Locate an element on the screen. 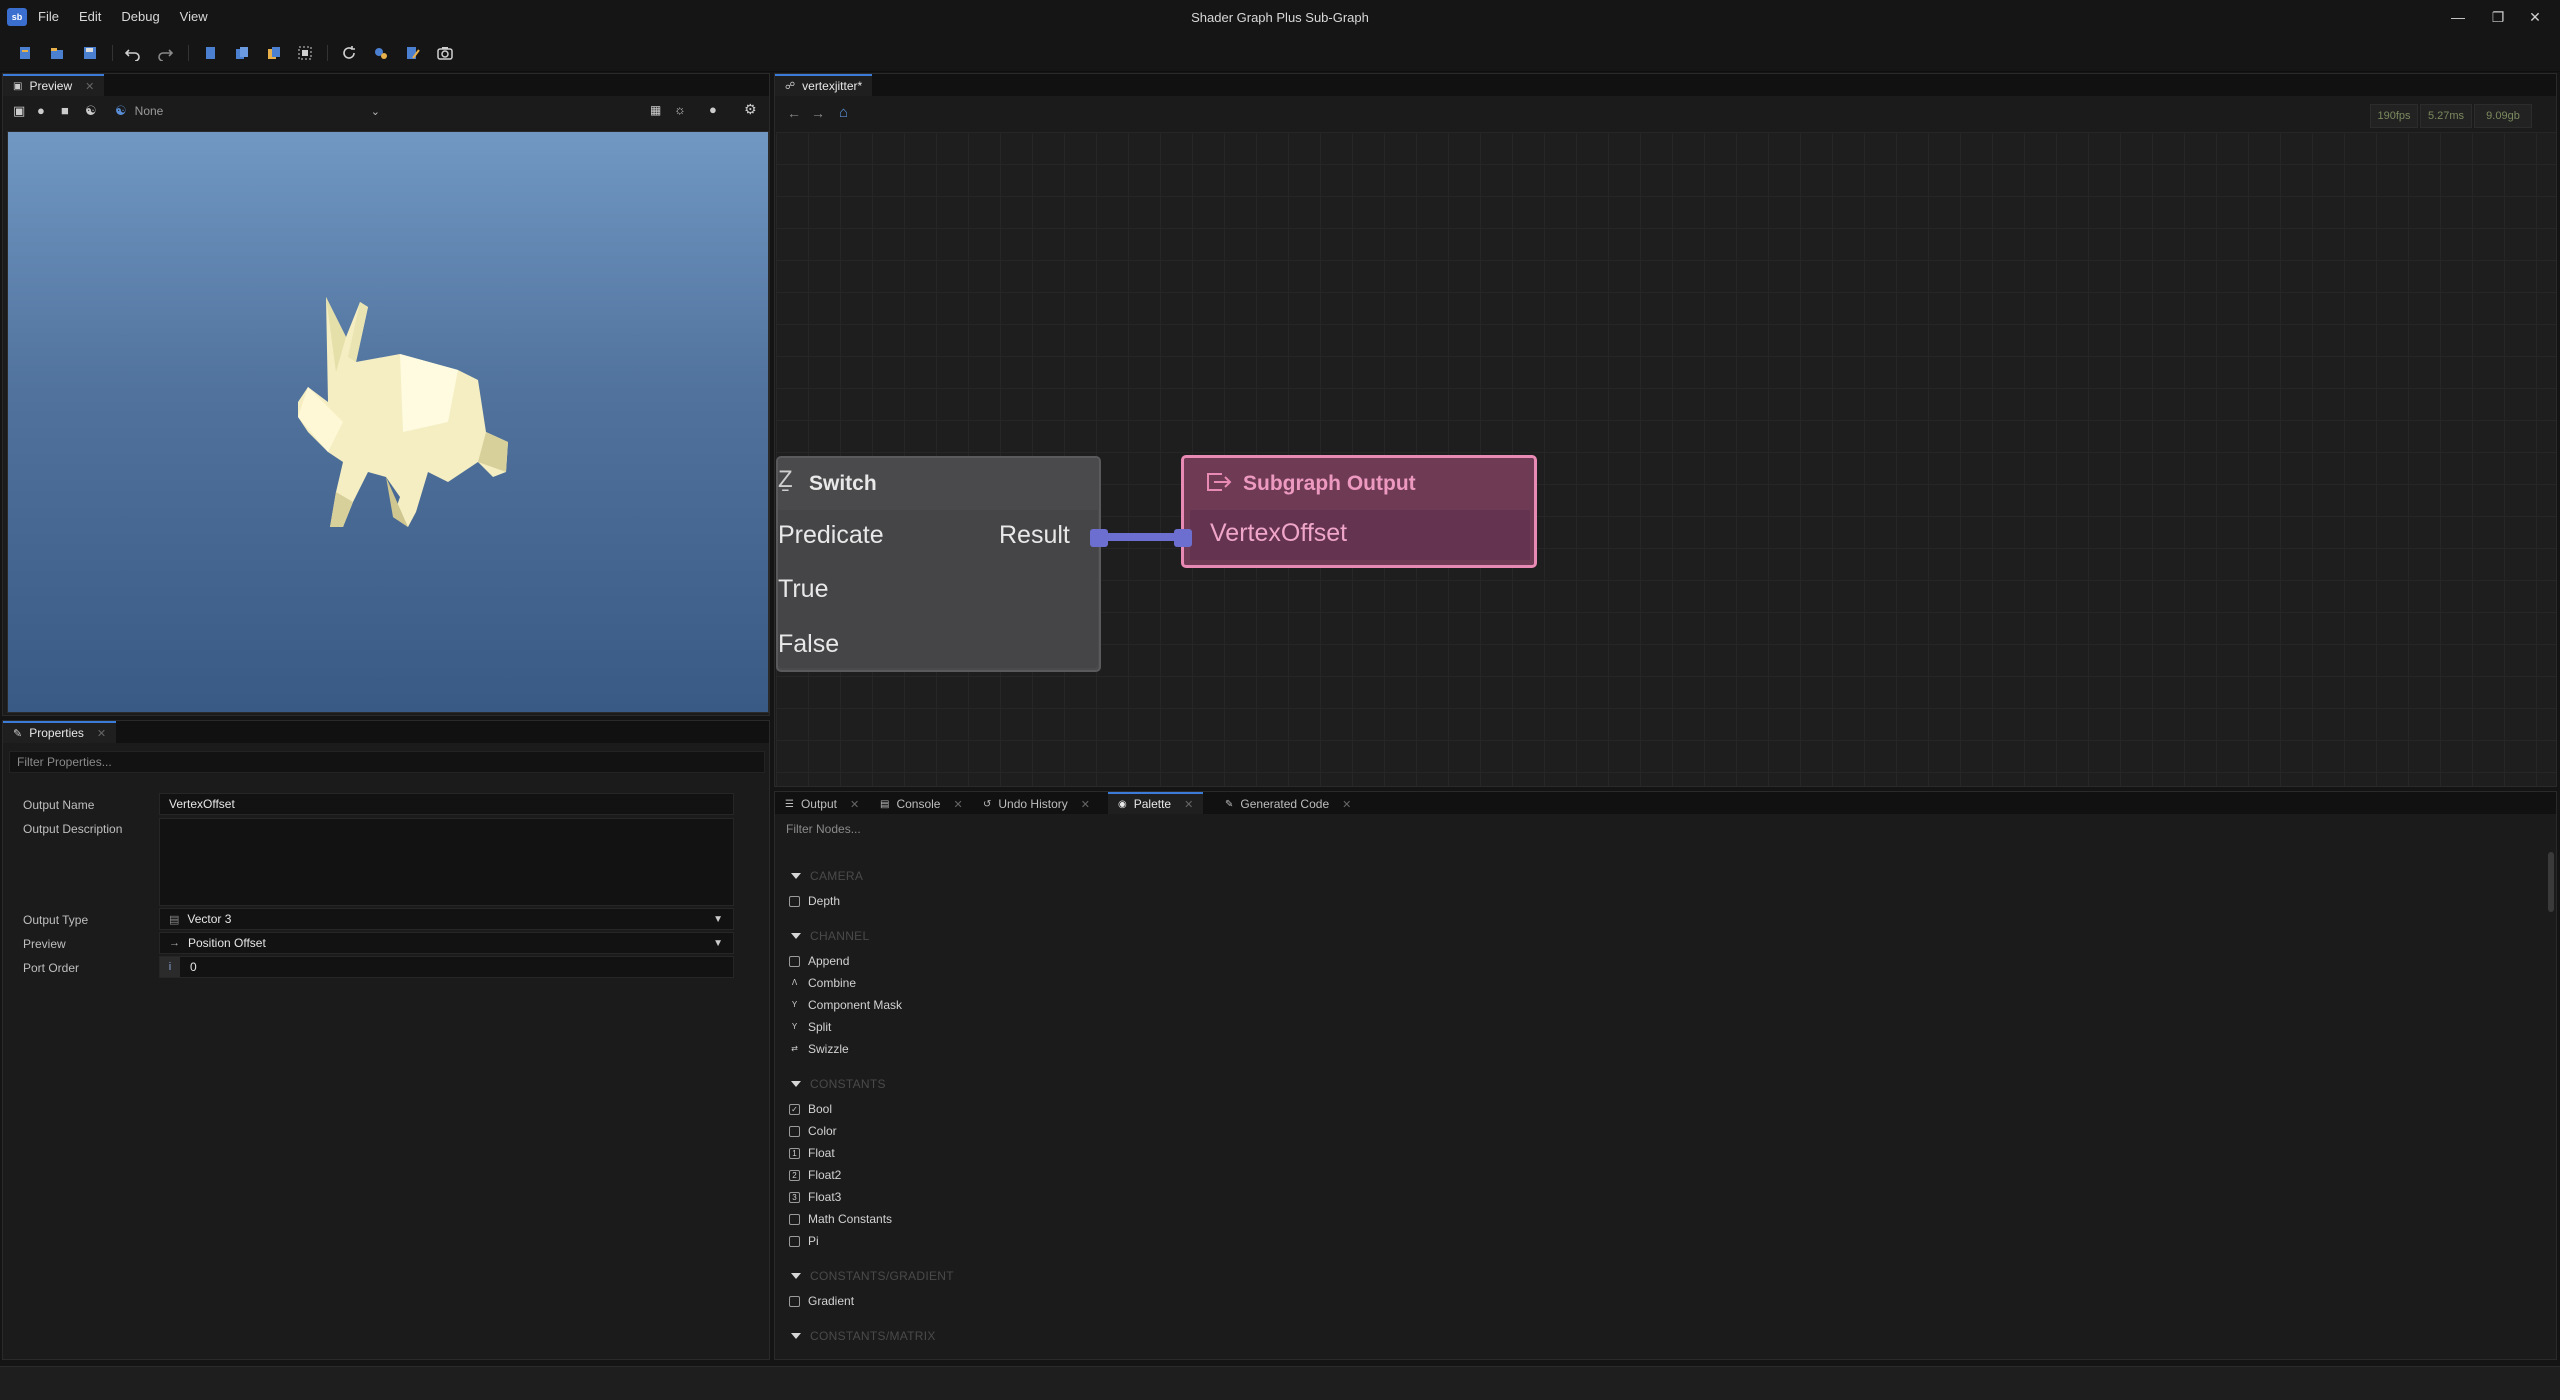 This screenshot has height=1400, width=2560. output-type-select: ▤ Vector 3 ▼ is located at coordinates (446, 919).